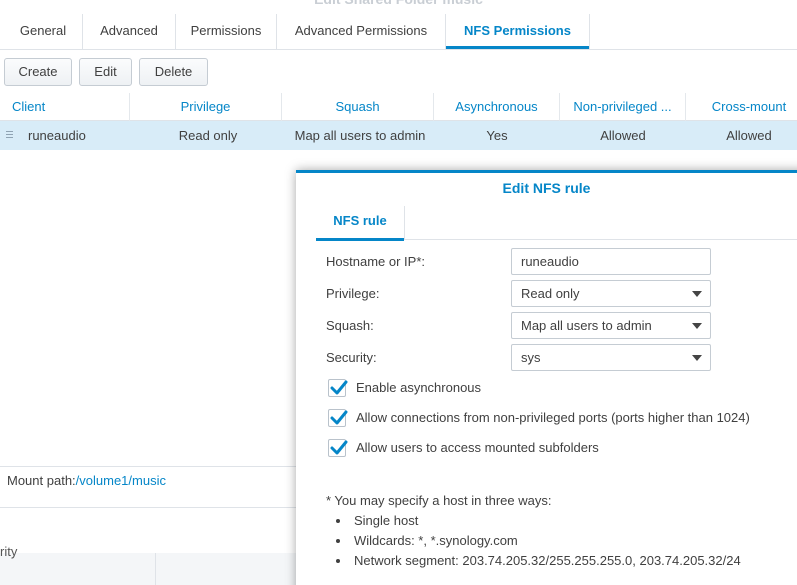 This screenshot has height=585, width=797. What do you see at coordinates (611, 357) in the screenshot?
I see `security-select: sys` at bounding box center [611, 357].